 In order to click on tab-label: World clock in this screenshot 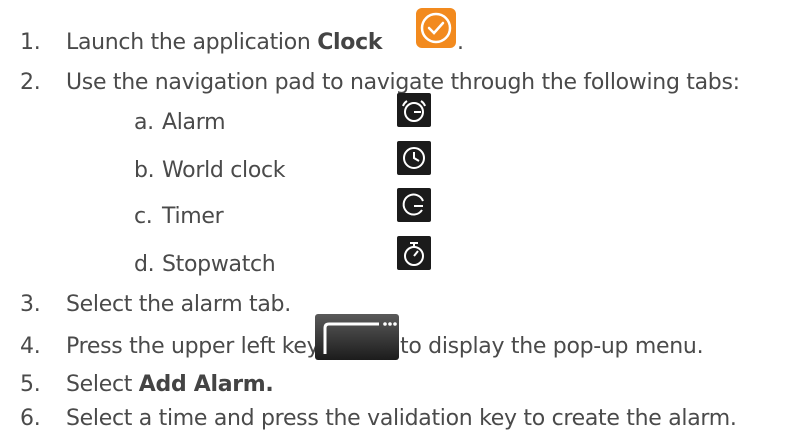, I will do `click(224, 170)`.